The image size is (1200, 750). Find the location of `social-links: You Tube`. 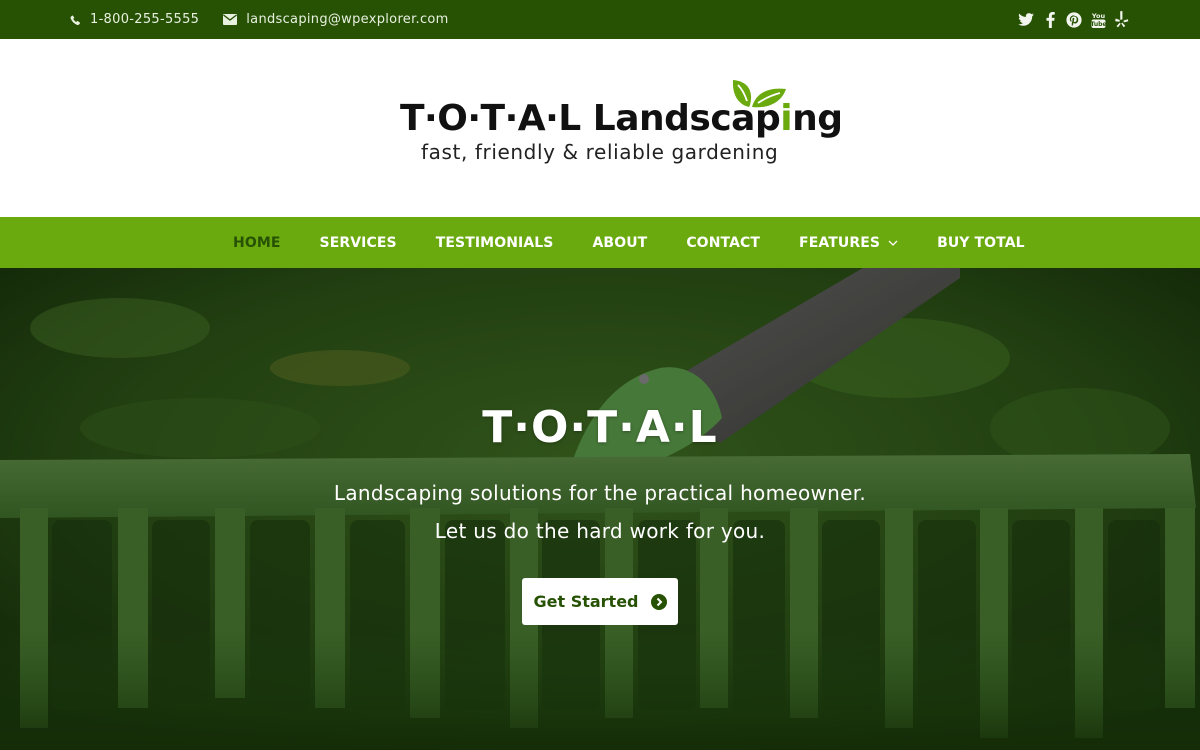

social-links: You Tube is located at coordinates (1074, 19).